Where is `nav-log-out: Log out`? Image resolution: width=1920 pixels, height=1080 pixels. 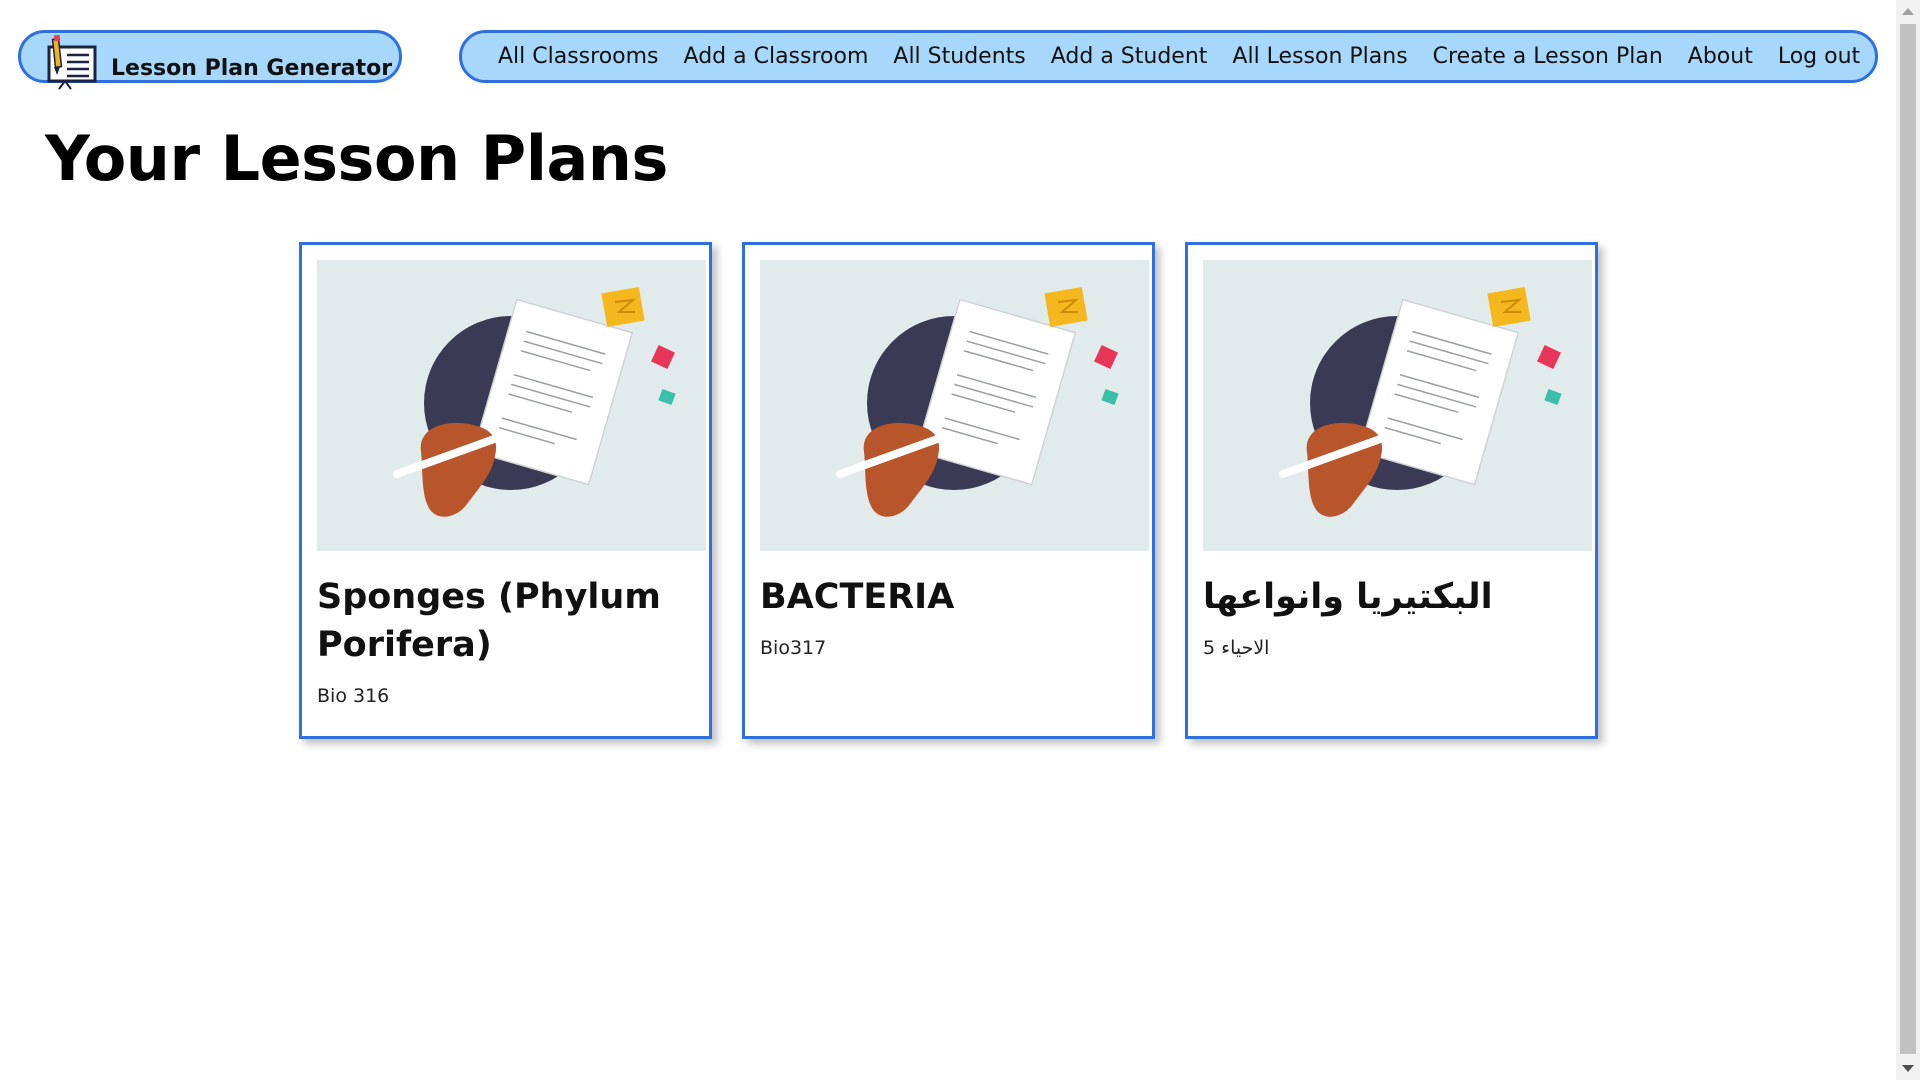
nav-log-out: Log out is located at coordinates (1819, 56).